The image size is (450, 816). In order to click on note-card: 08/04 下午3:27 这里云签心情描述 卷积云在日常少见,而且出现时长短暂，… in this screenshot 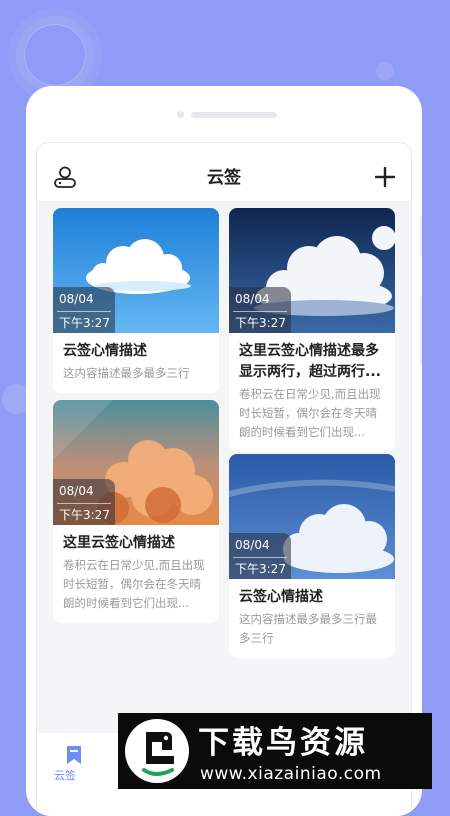, I will do `click(136, 511)`.